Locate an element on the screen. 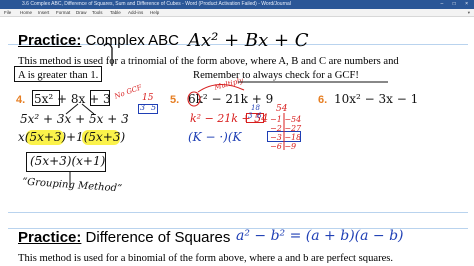 The image size is (474, 266). menu-insert: Insert is located at coordinates (43, 12).